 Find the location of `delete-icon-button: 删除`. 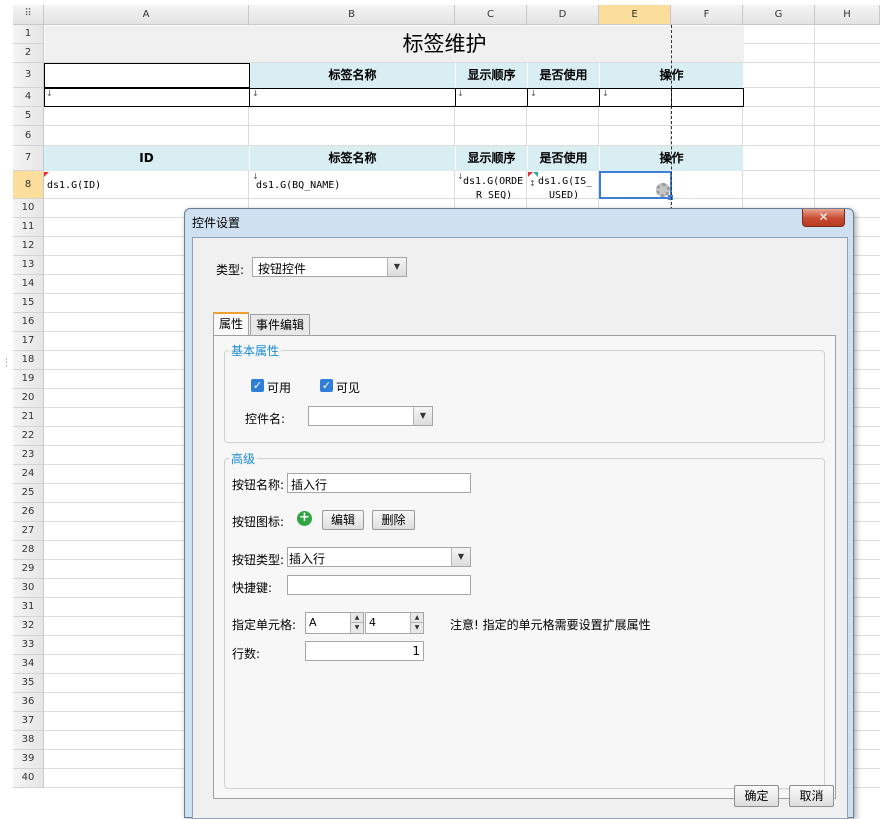

delete-icon-button: 删除 is located at coordinates (393, 520).